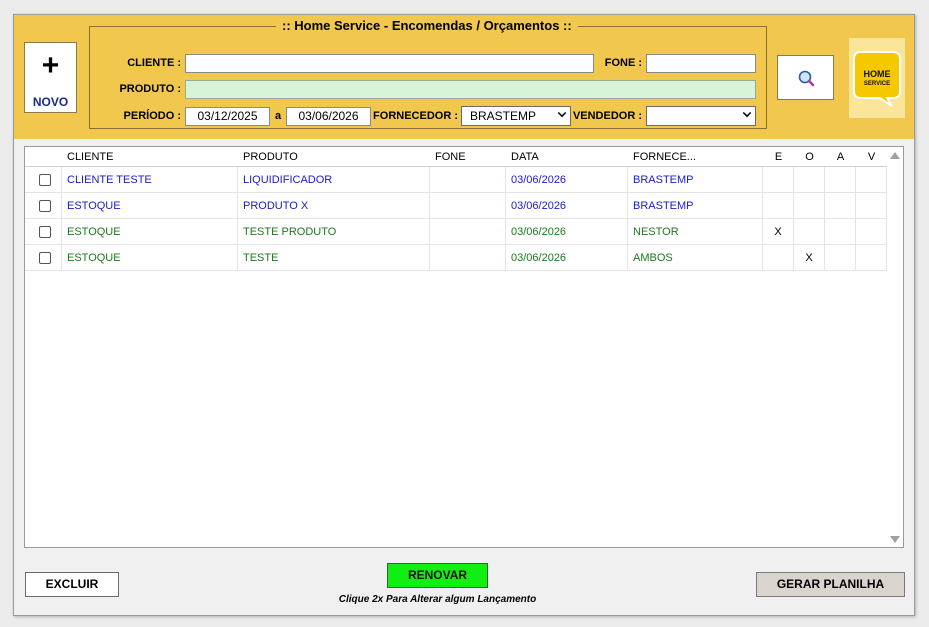  I want to click on fone-input, so click(701, 63).